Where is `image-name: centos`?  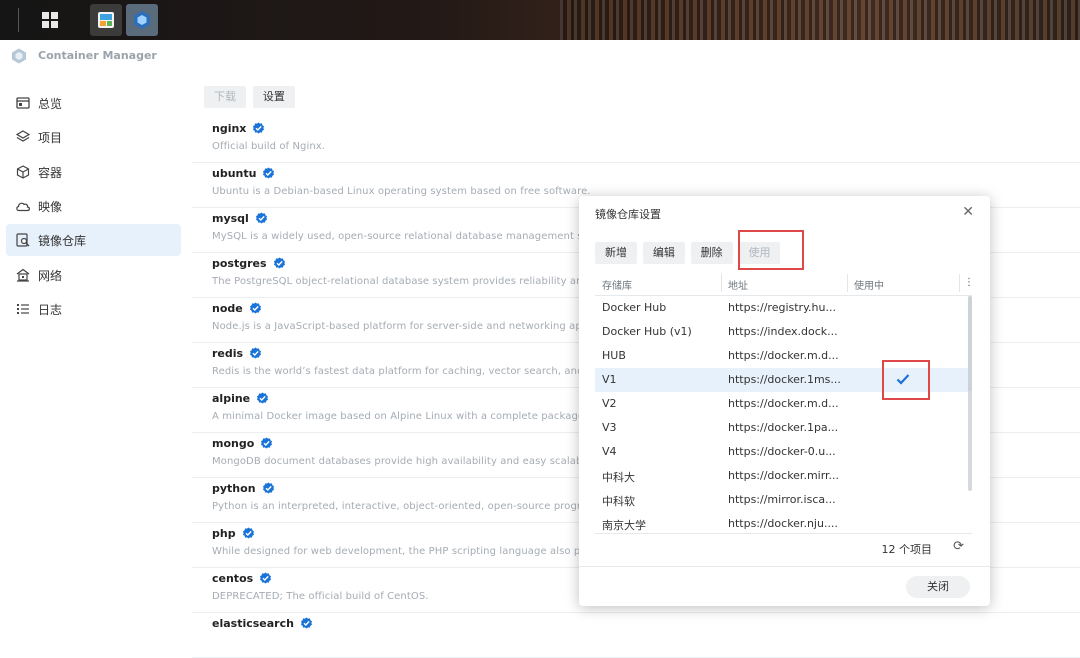
image-name: centos is located at coordinates (242, 578).